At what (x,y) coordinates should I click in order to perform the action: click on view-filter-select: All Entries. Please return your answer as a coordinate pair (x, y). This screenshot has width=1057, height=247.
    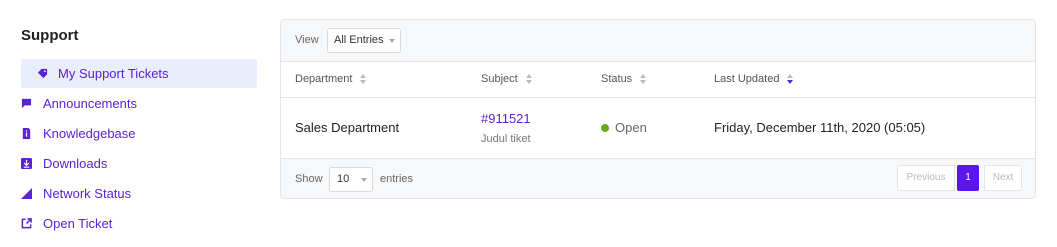
    Looking at the image, I should click on (364, 40).